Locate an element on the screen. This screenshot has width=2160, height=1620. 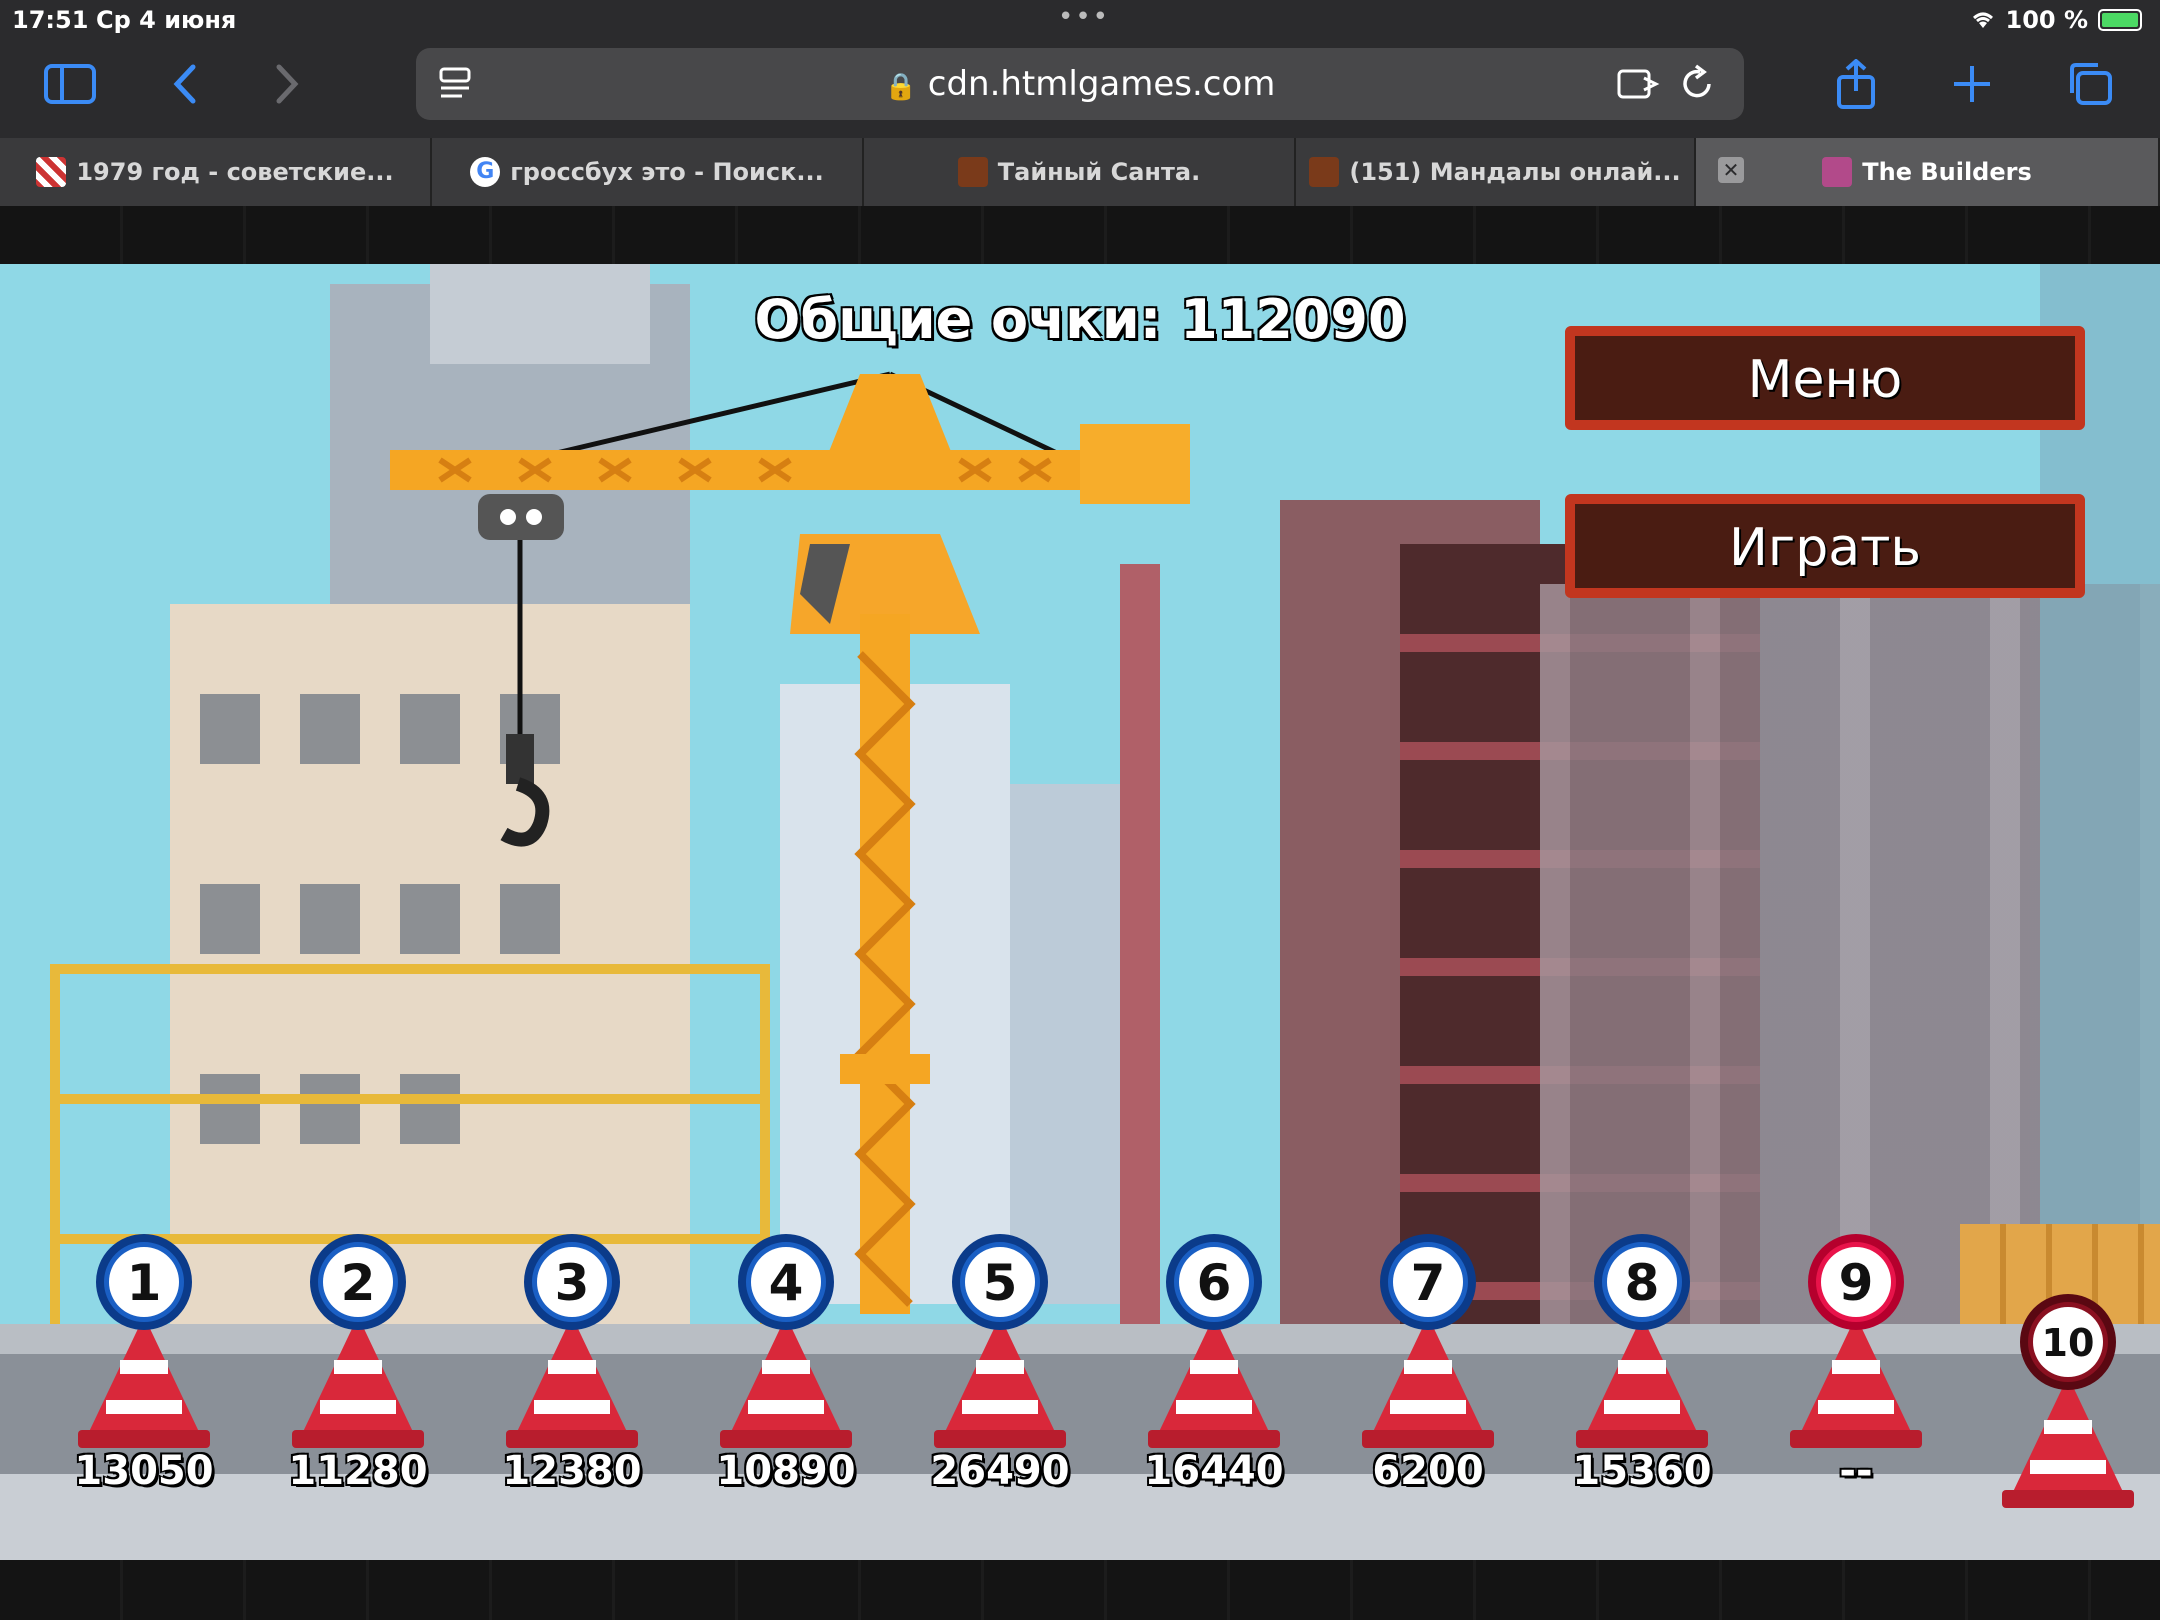
tabs-overview-button is located at coordinates (2090, 84).